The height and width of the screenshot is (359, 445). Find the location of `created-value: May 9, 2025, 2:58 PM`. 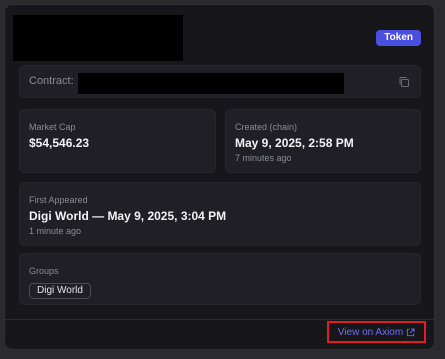

created-value: May 9, 2025, 2:58 PM is located at coordinates (294, 143).